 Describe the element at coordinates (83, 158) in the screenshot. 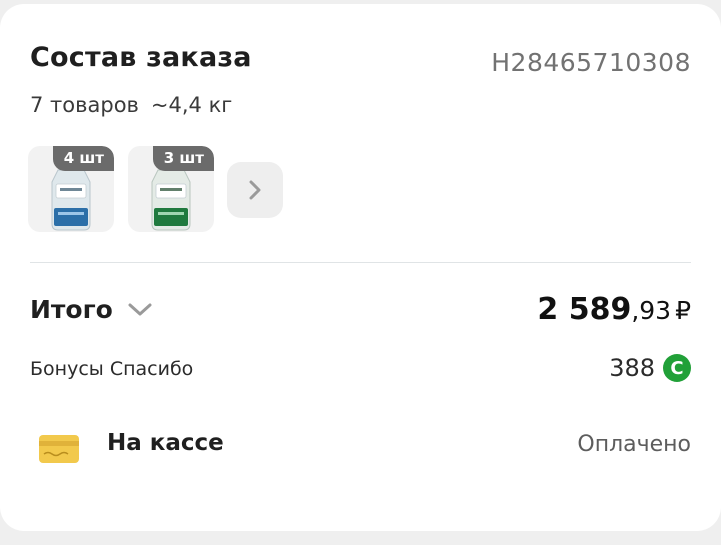

I see `thumbnail-qty-badge: 4 шт` at that location.